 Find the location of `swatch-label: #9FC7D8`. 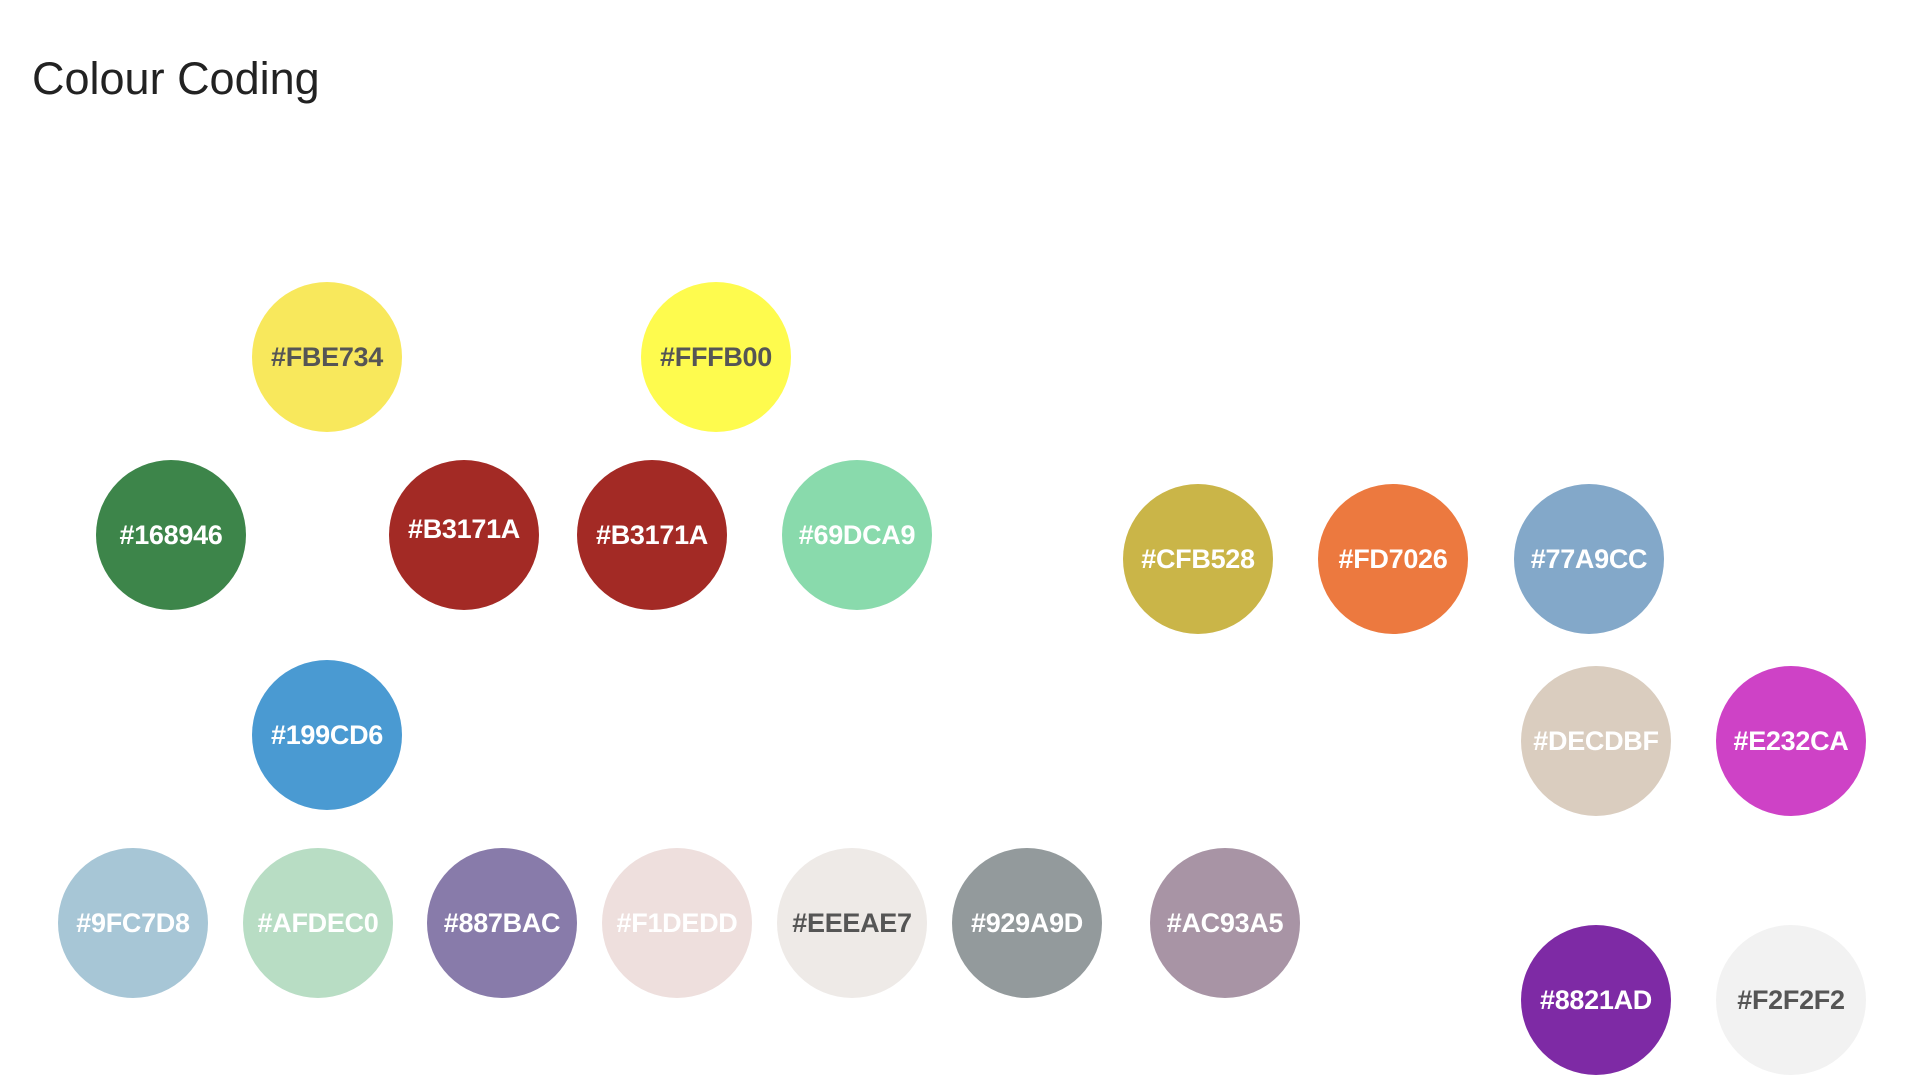

swatch-label: #9FC7D8 is located at coordinates (133, 922).